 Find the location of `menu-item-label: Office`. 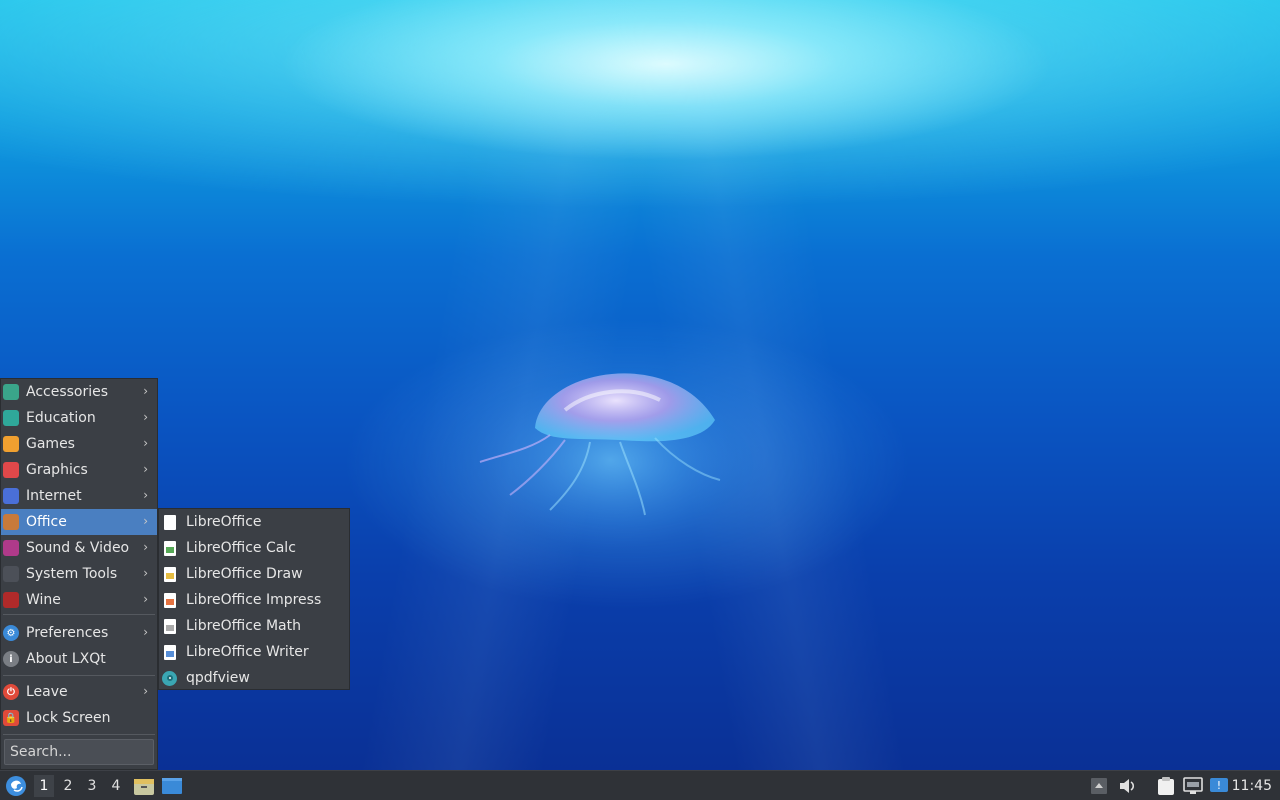

menu-item-label: Office is located at coordinates (46, 522).